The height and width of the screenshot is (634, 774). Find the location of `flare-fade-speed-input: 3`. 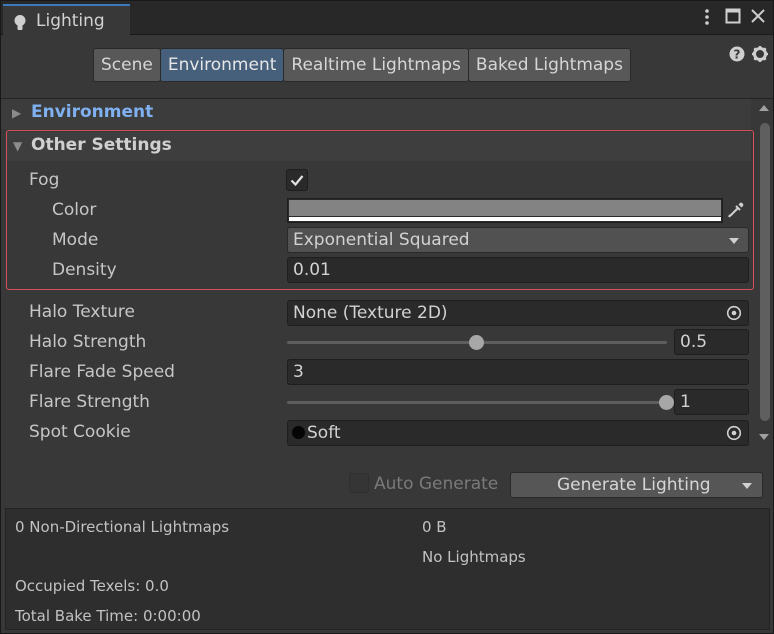

flare-fade-speed-input: 3 is located at coordinates (518, 372).